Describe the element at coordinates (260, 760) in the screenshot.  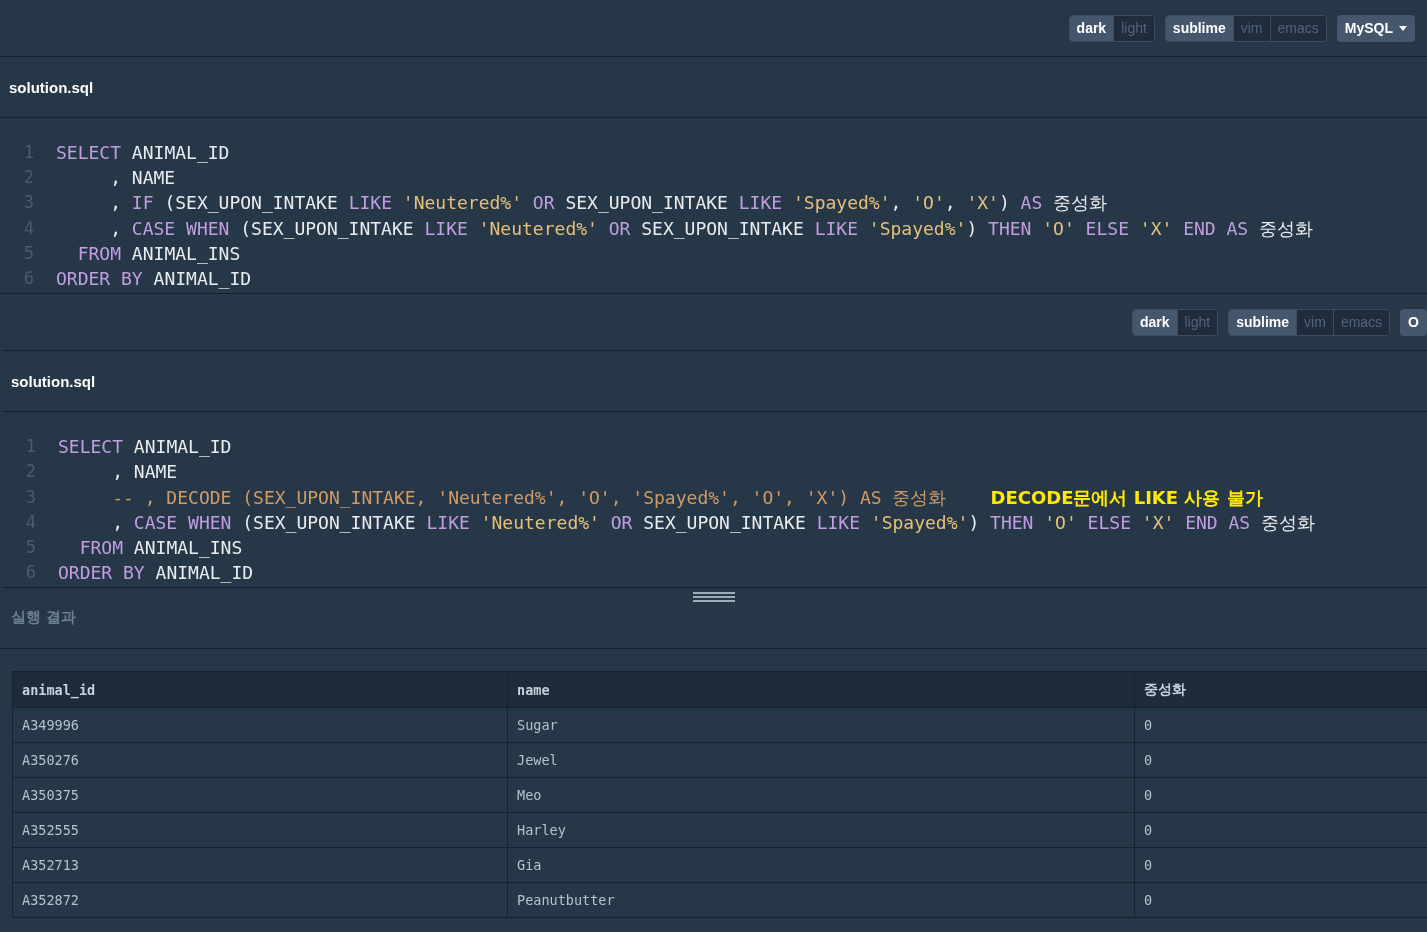
I see `table-cell: A350276` at that location.